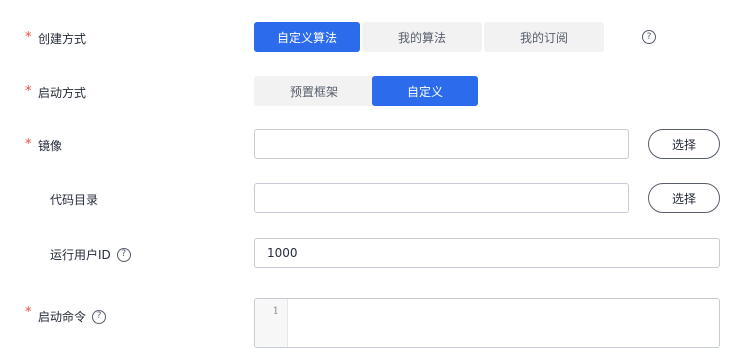 The height and width of the screenshot is (348, 730). I want to click on line-number: 1, so click(275, 311).